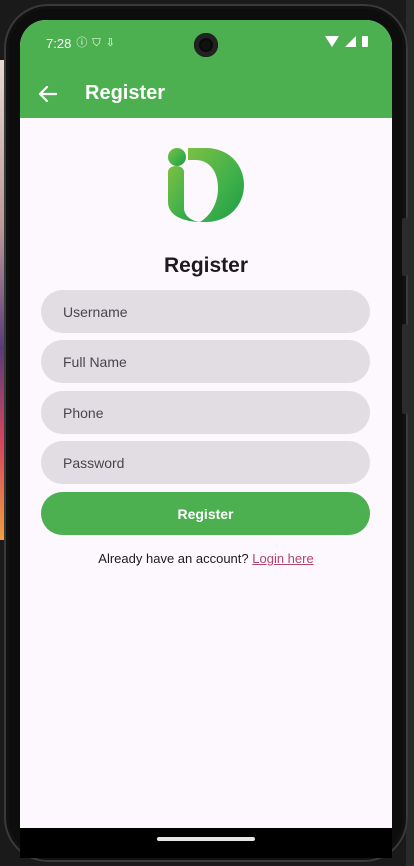 The height and width of the screenshot is (866, 414). What do you see at coordinates (350, 41) in the screenshot?
I see `signal-icon` at bounding box center [350, 41].